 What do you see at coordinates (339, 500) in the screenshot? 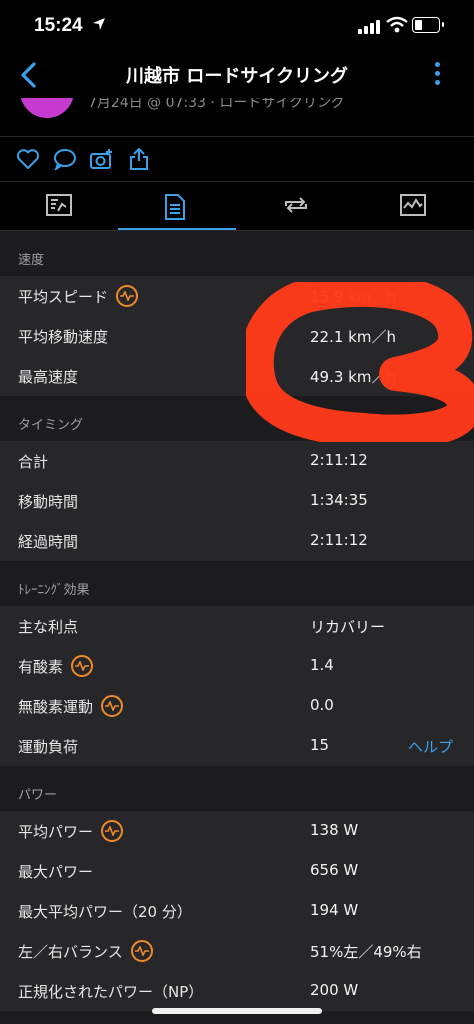
I see `stat-value: 1:34:35` at bounding box center [339, 500].